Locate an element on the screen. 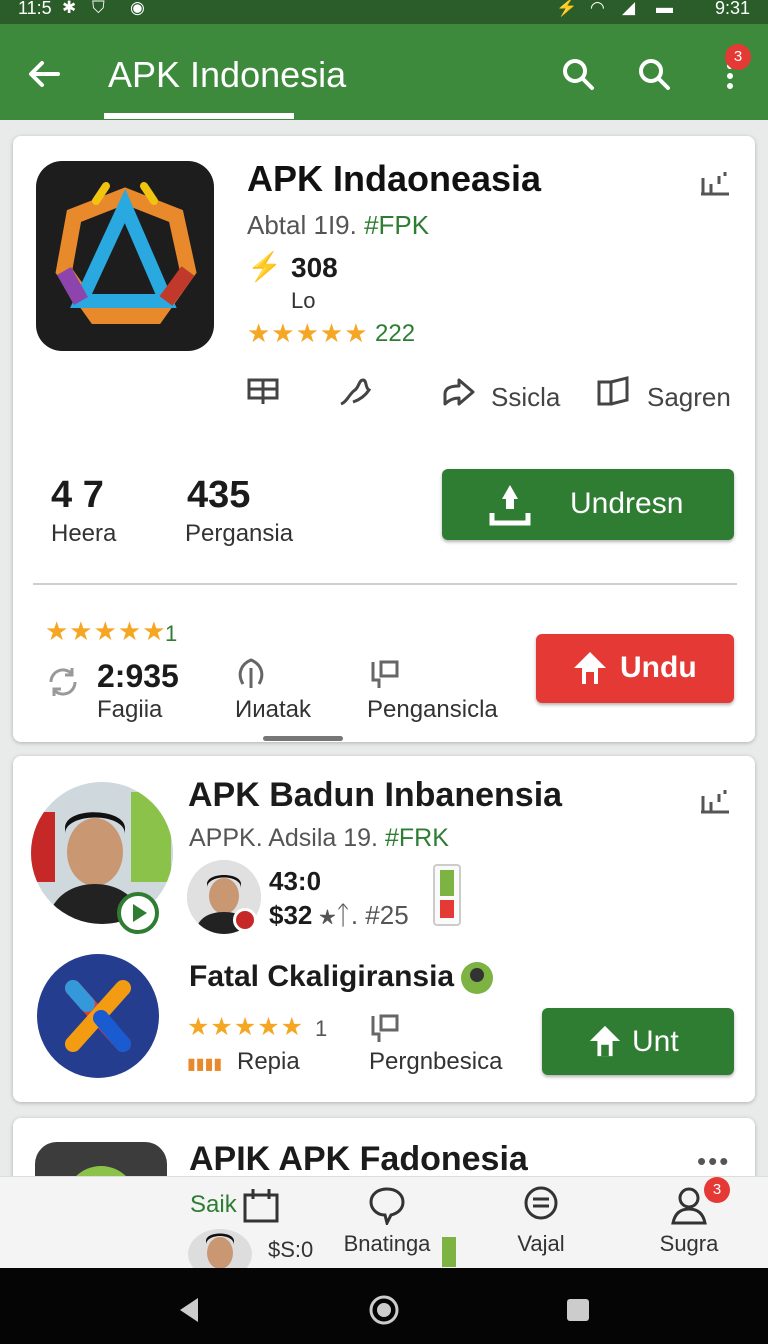  reviewer-badge is located at coordinates (245, 920).